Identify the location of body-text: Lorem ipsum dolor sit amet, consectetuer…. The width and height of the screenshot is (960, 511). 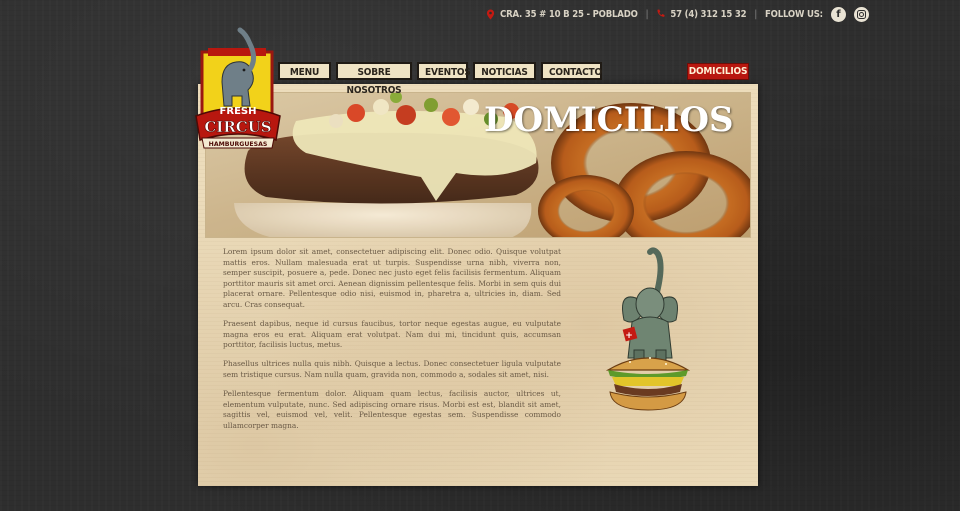
(392, 343).